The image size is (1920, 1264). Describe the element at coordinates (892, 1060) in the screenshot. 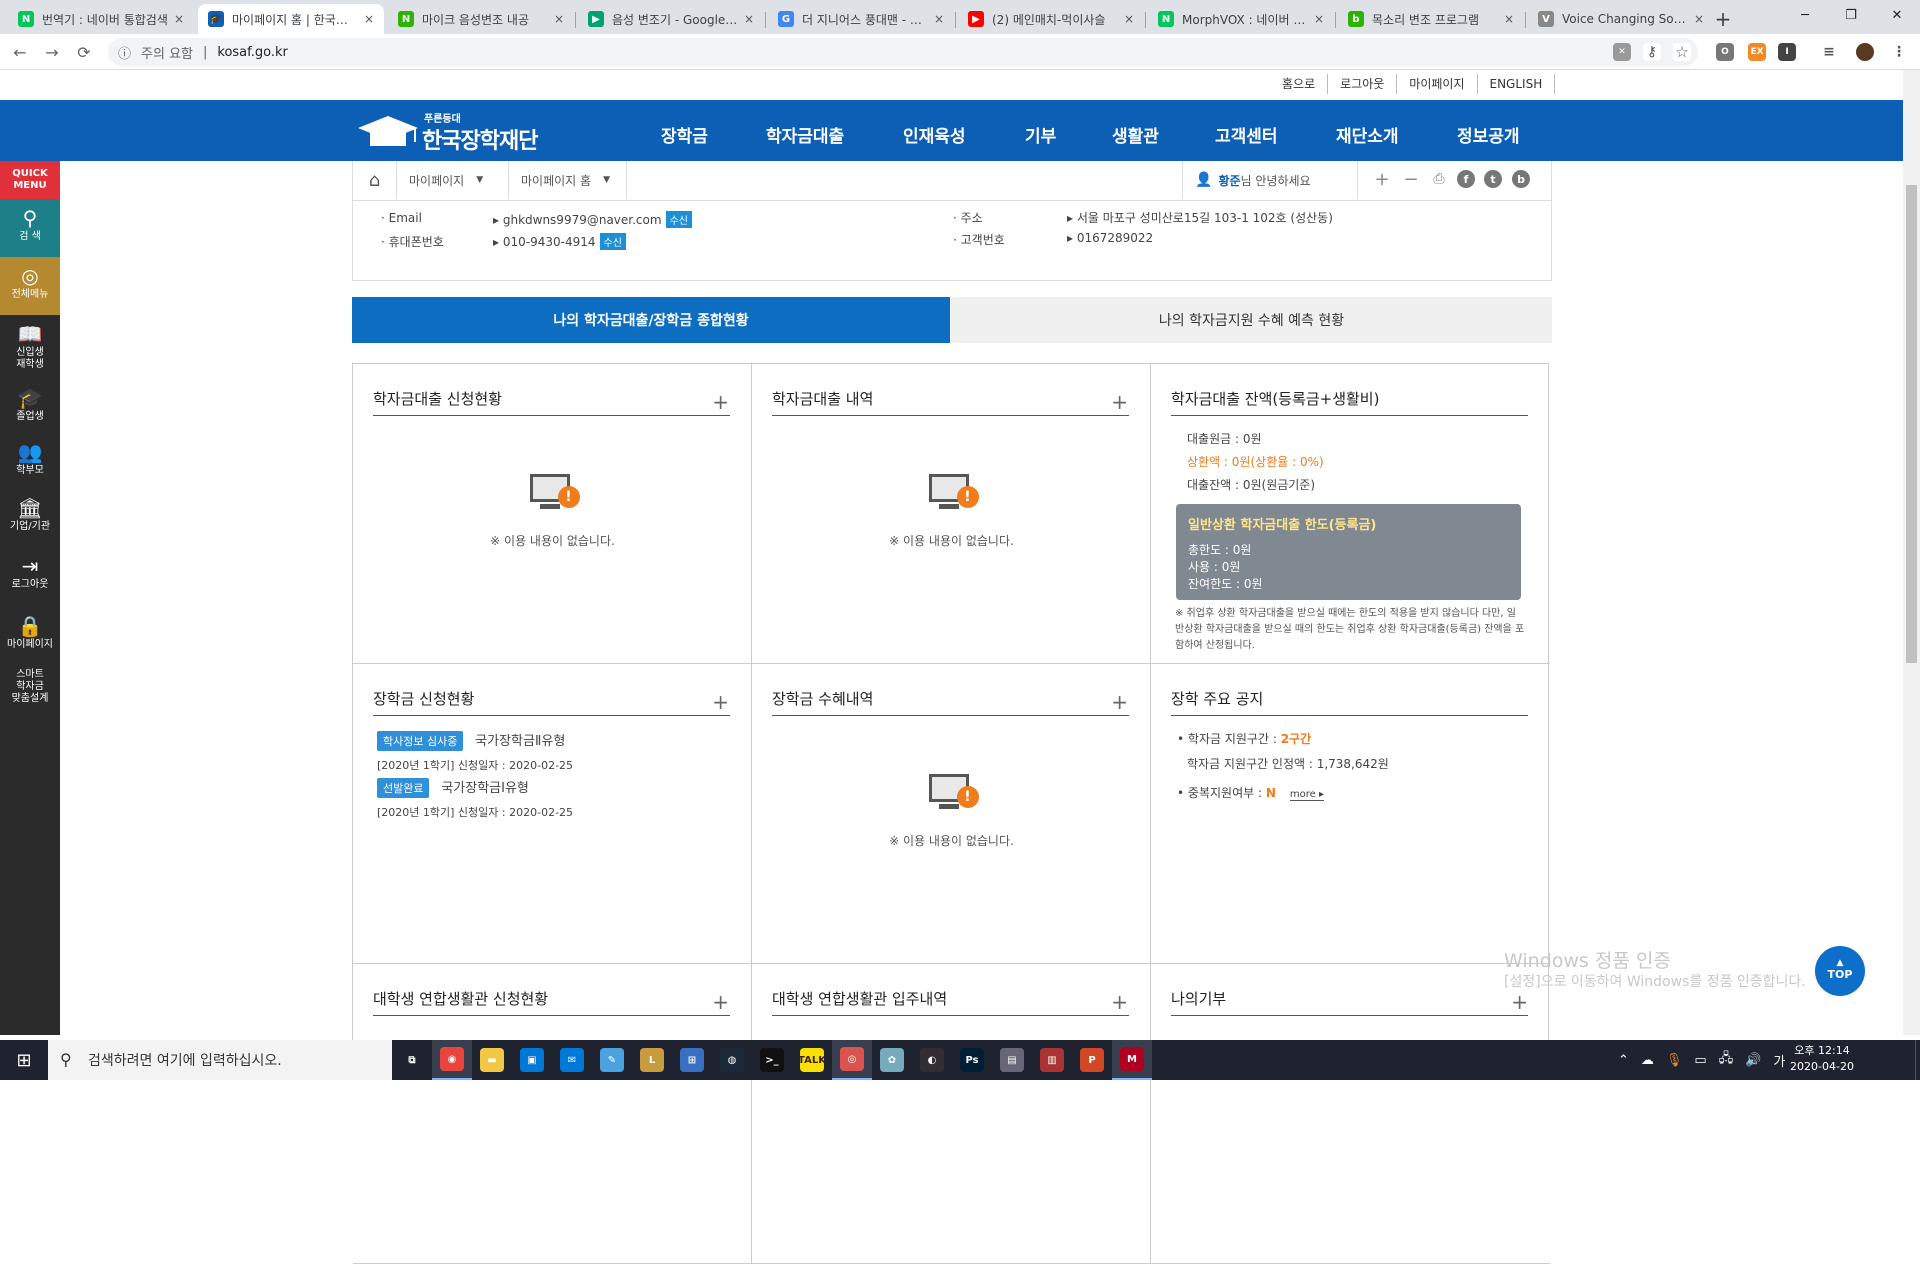

I see `taskbar-app-paint-app: ✿` at that location.